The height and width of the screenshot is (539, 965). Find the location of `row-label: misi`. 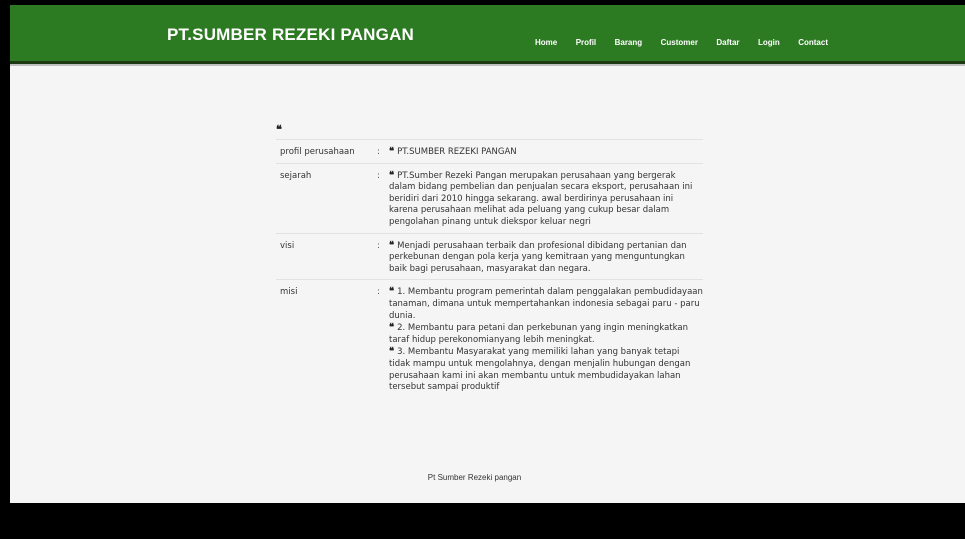

row-label: misi is located at coordinates (289, 292).